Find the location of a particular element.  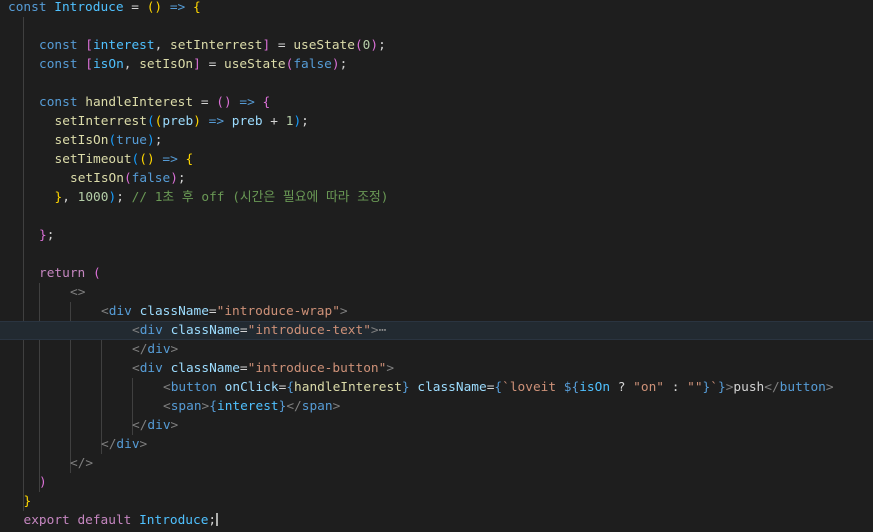

code-line-text: const handleInterest = () => { is located at coordinates (154, 102).